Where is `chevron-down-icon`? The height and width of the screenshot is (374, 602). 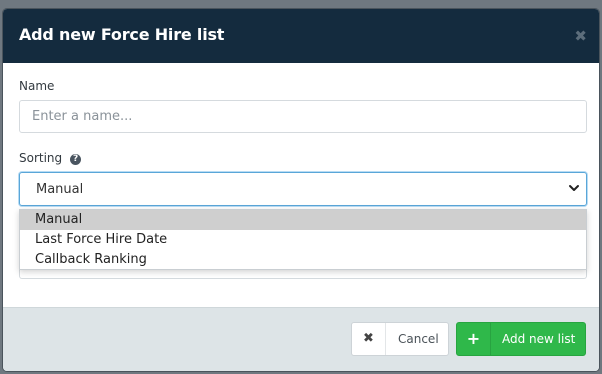
chevron-down-icon is located at coordinates (574, 188).